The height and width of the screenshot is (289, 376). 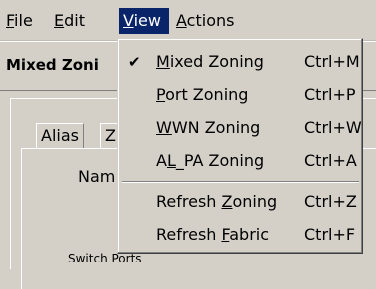 I want to click on menu-bar: File Edit View Actions, so click(x=188, y=20).